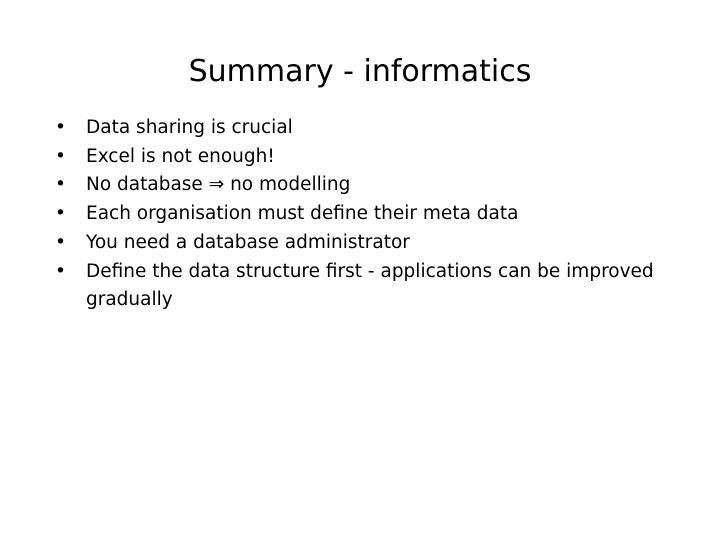 The image size is (720, 540). I want to click on list-item: • You need a database administrator, so click(360, 243).